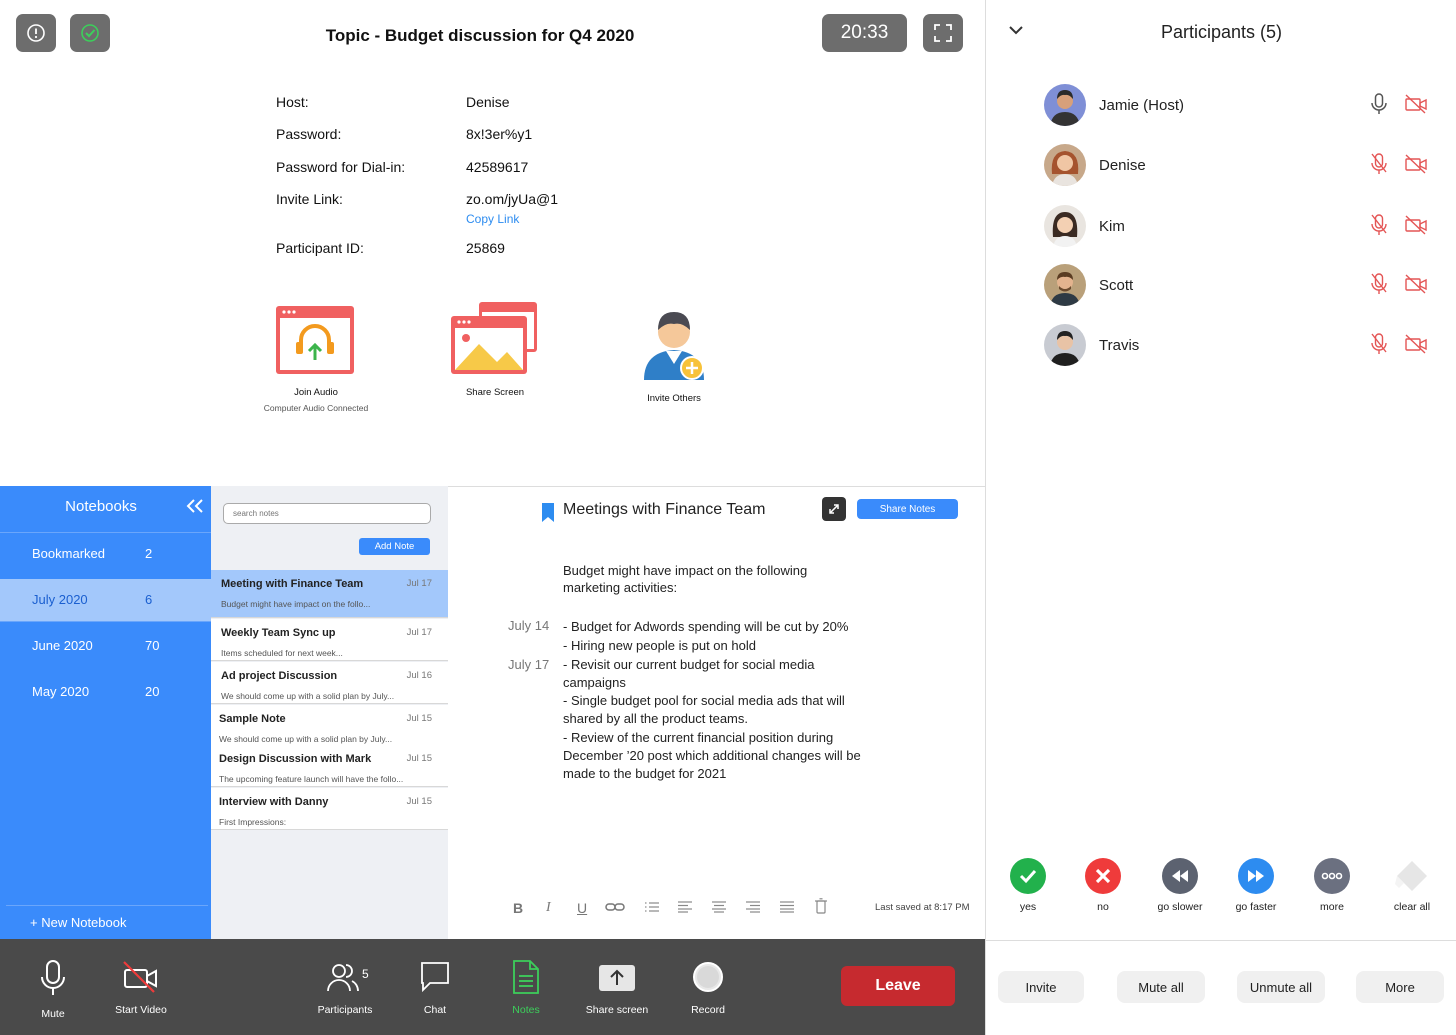 This screenshot has width=1456, height=1035. I want to click on fullscreen-button, so click(943, 33).